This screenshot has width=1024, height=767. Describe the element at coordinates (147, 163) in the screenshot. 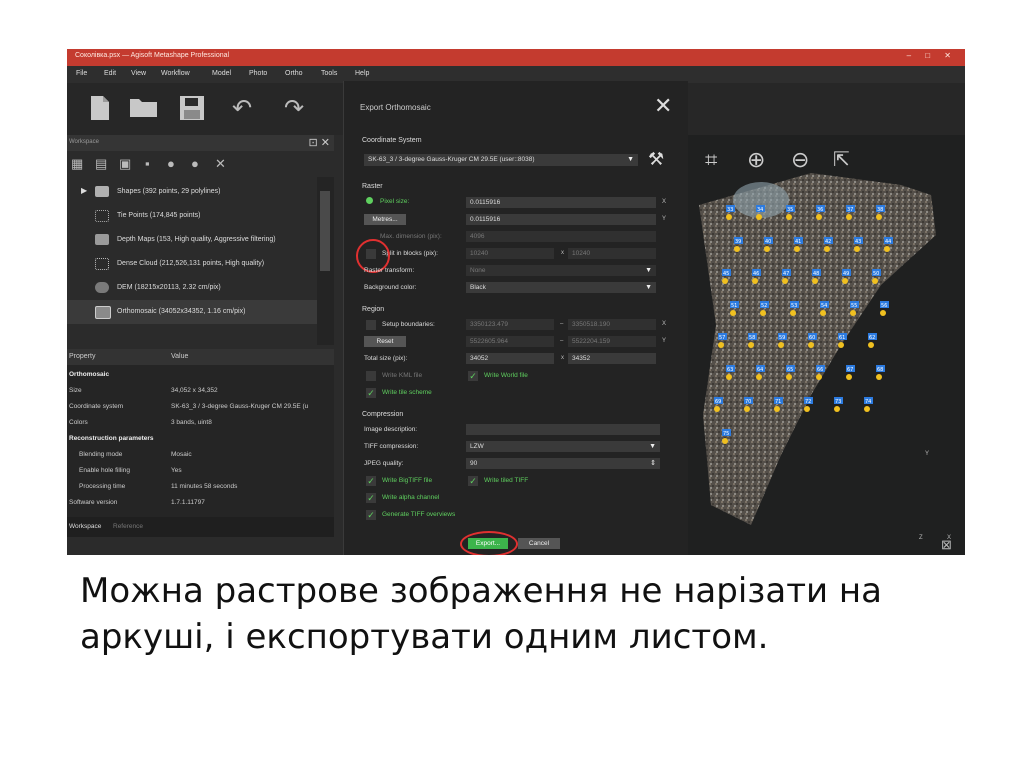

I see `add-folder-icon: ▪` at that location.